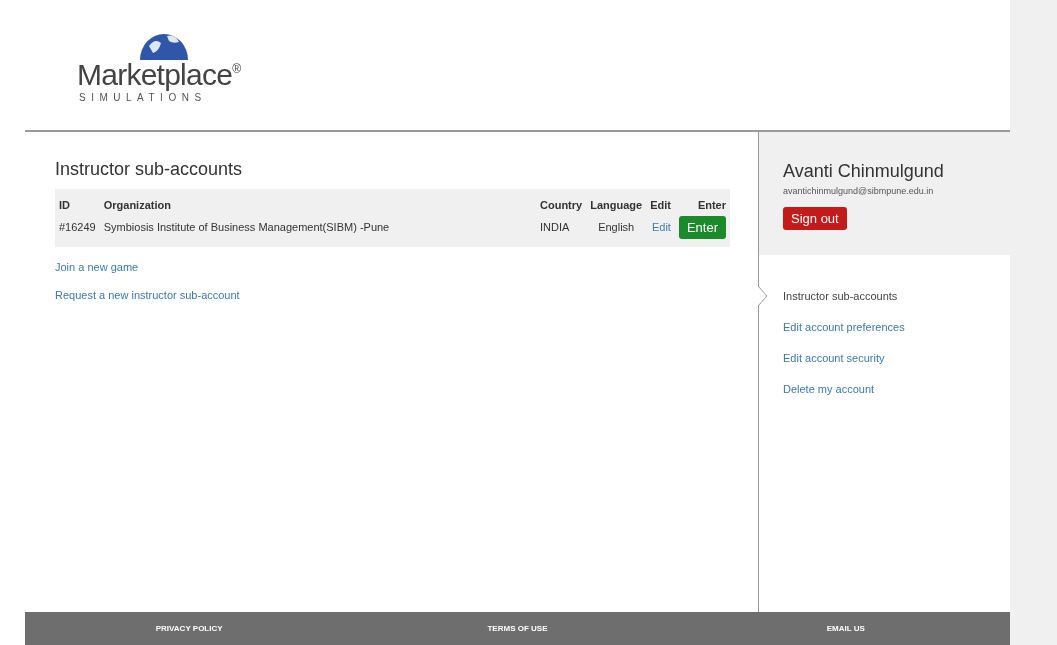 The image size is (1057, 645). Describe the element at coordinates (143, 98) in the screenshot. I see `logo-tagline: SIMULATIONS` at that location.